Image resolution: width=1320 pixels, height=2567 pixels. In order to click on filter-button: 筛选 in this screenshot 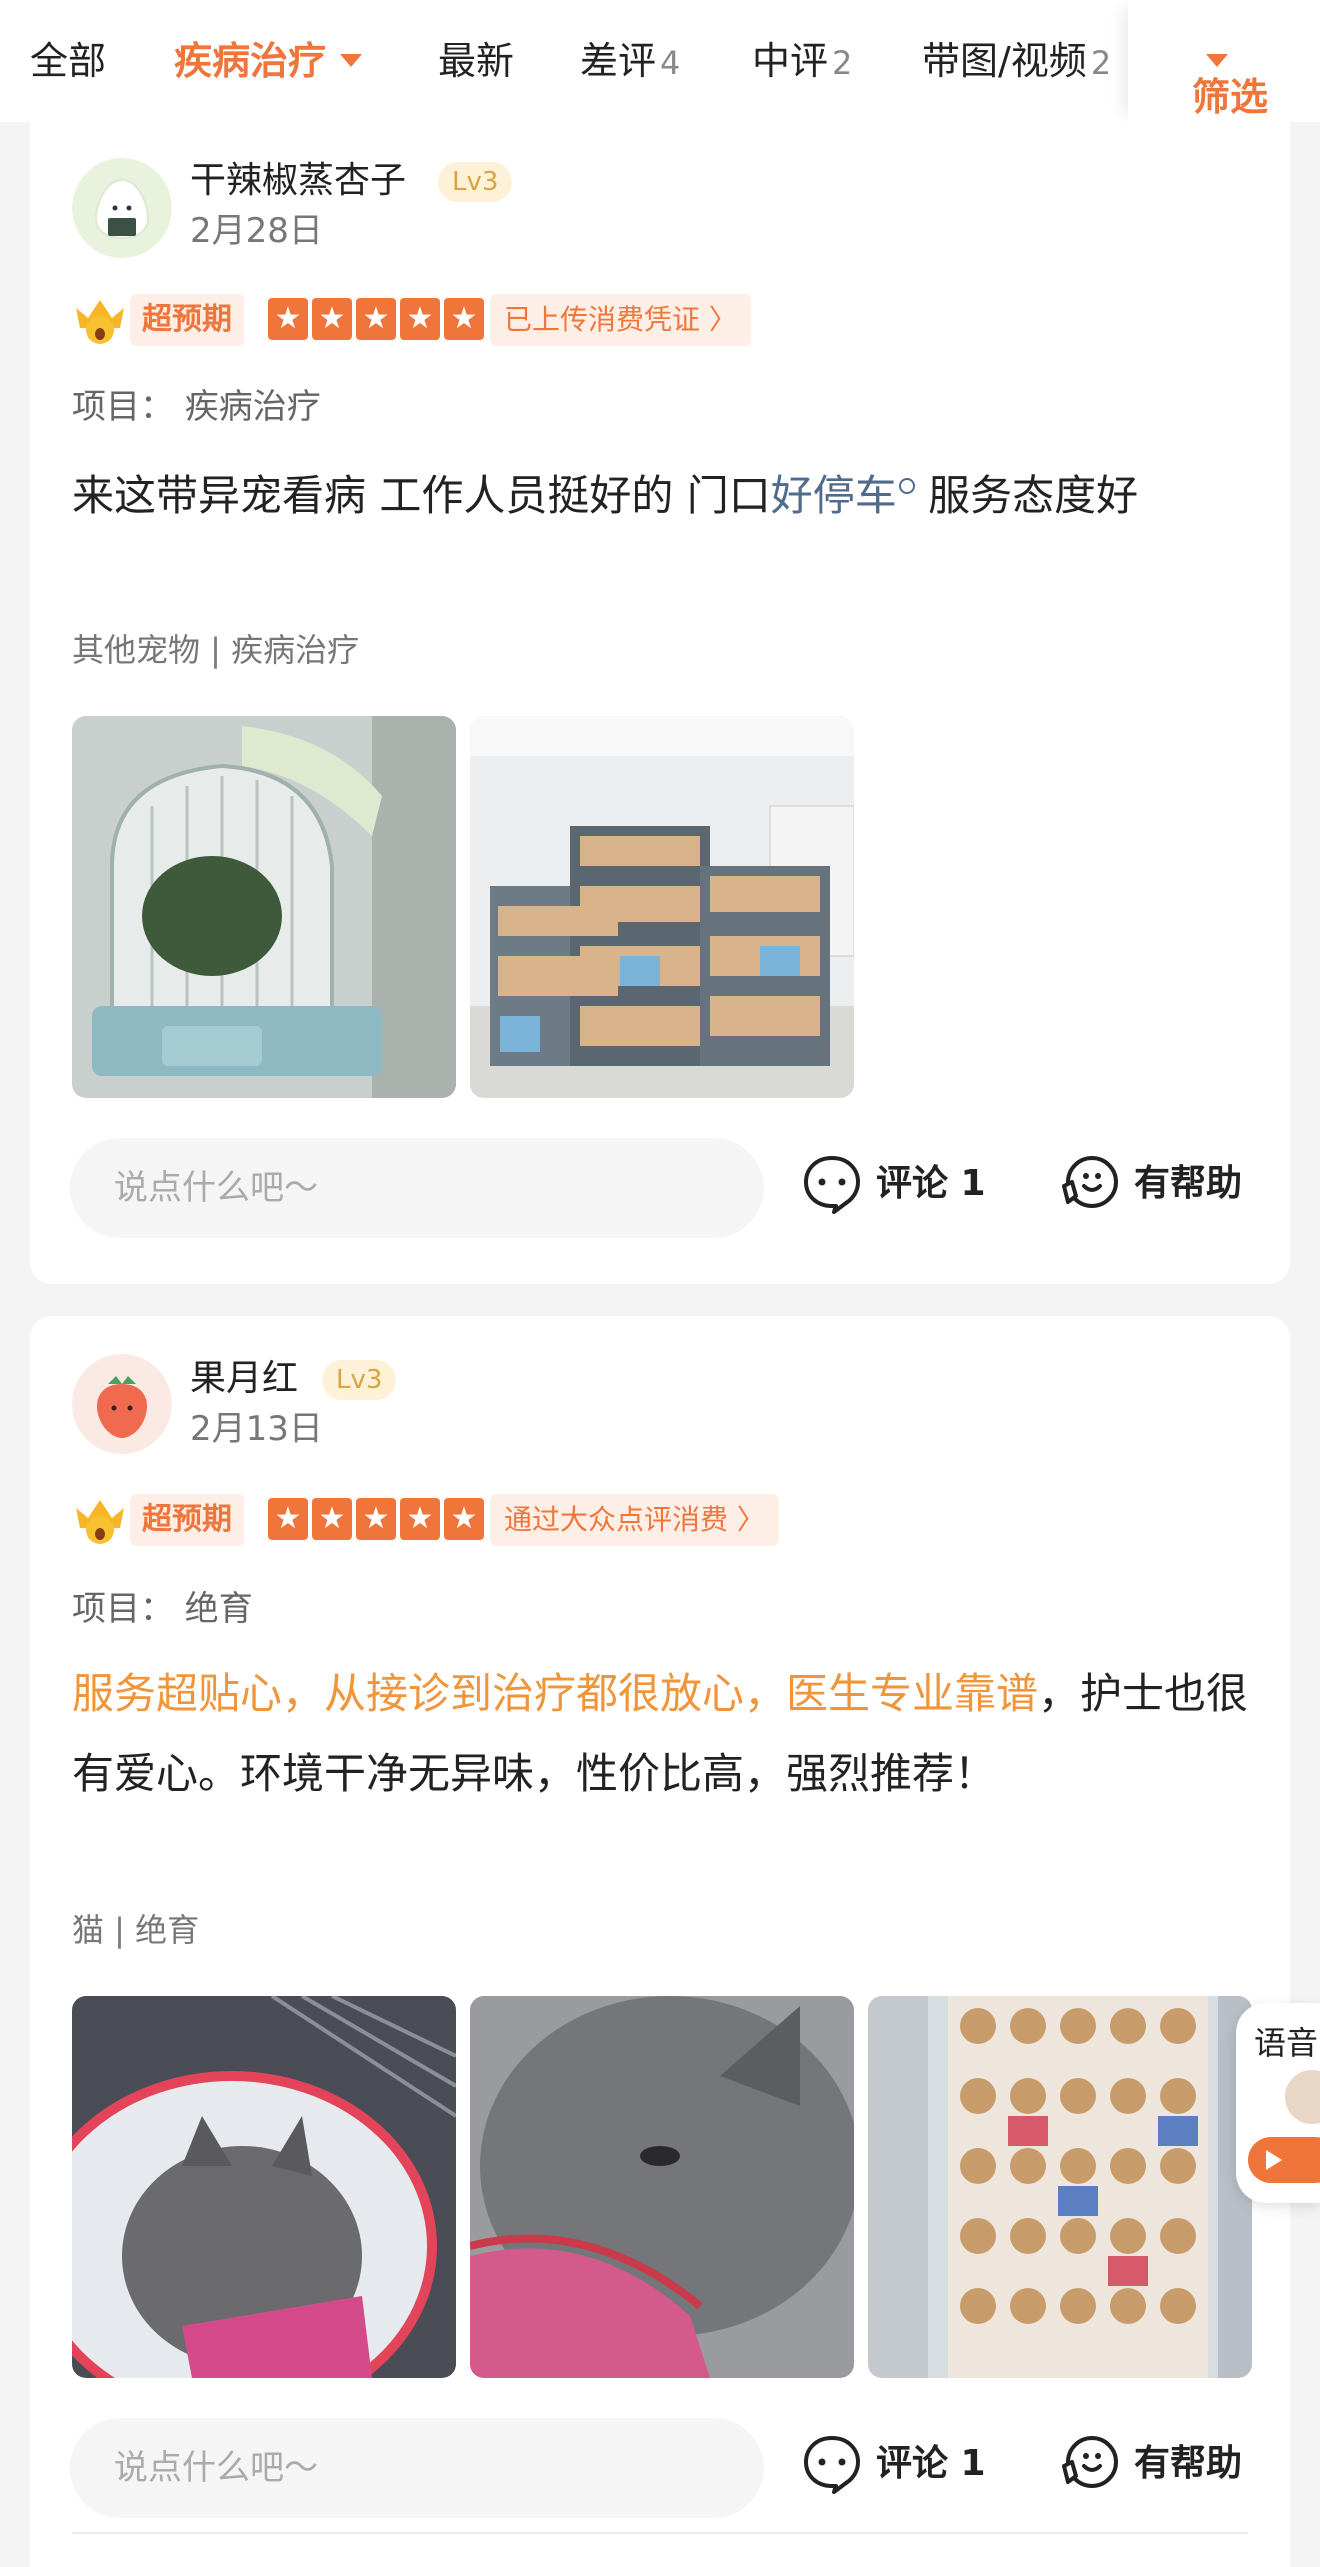, I will do `click(1224, 61)`.